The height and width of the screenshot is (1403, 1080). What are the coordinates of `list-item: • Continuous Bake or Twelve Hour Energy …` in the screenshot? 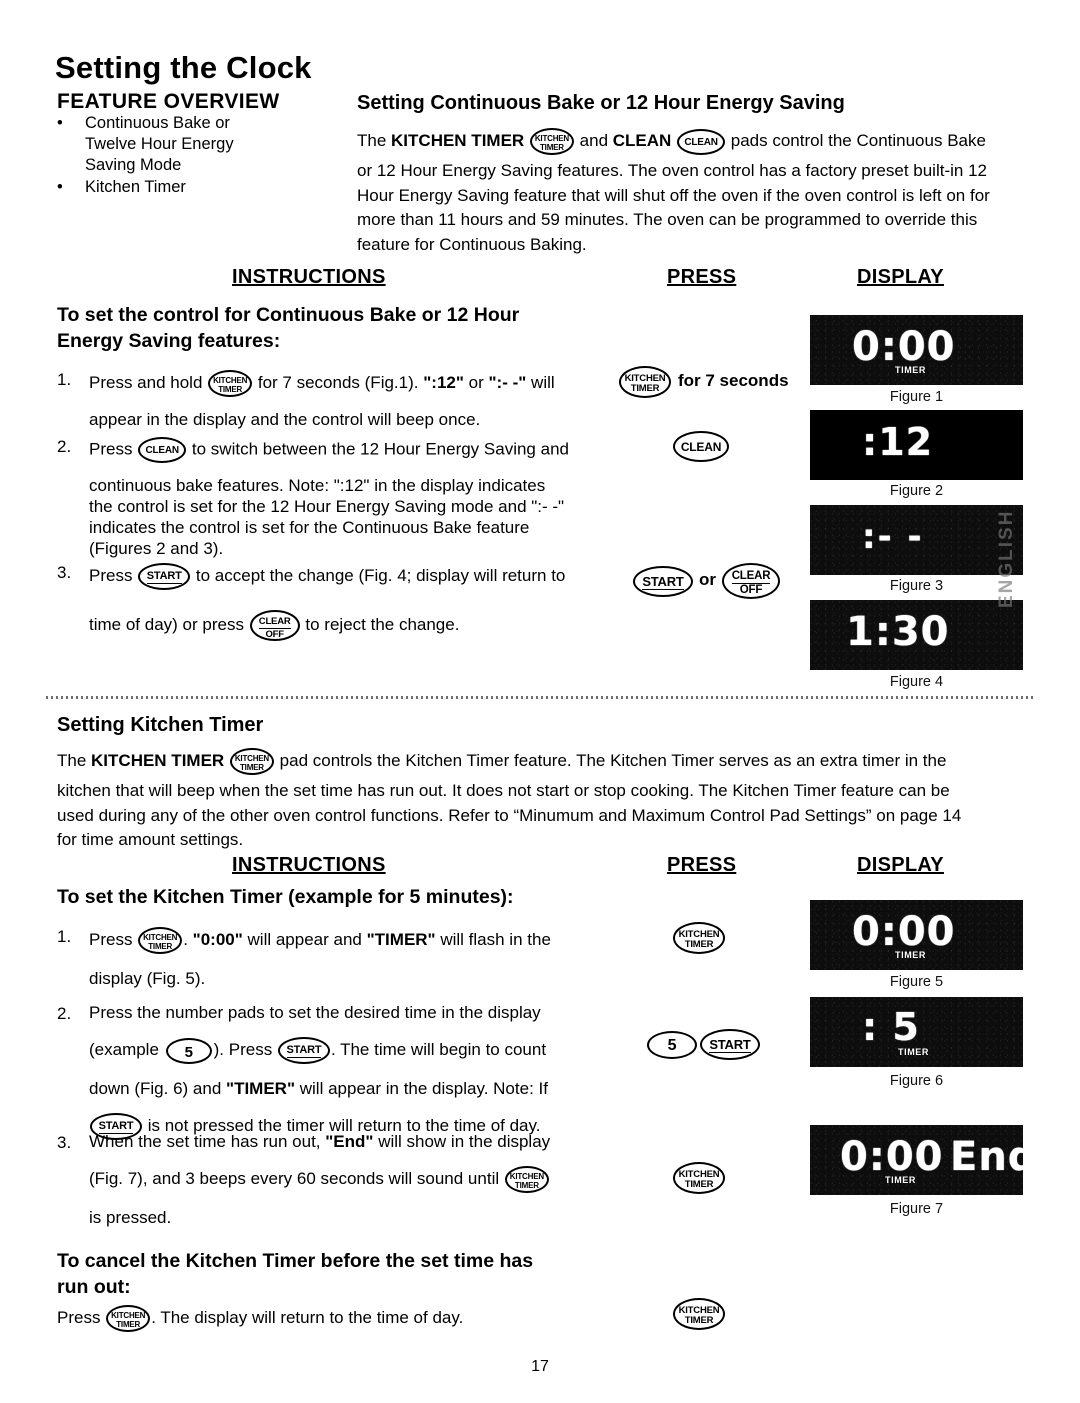 It's located at (197, 144).